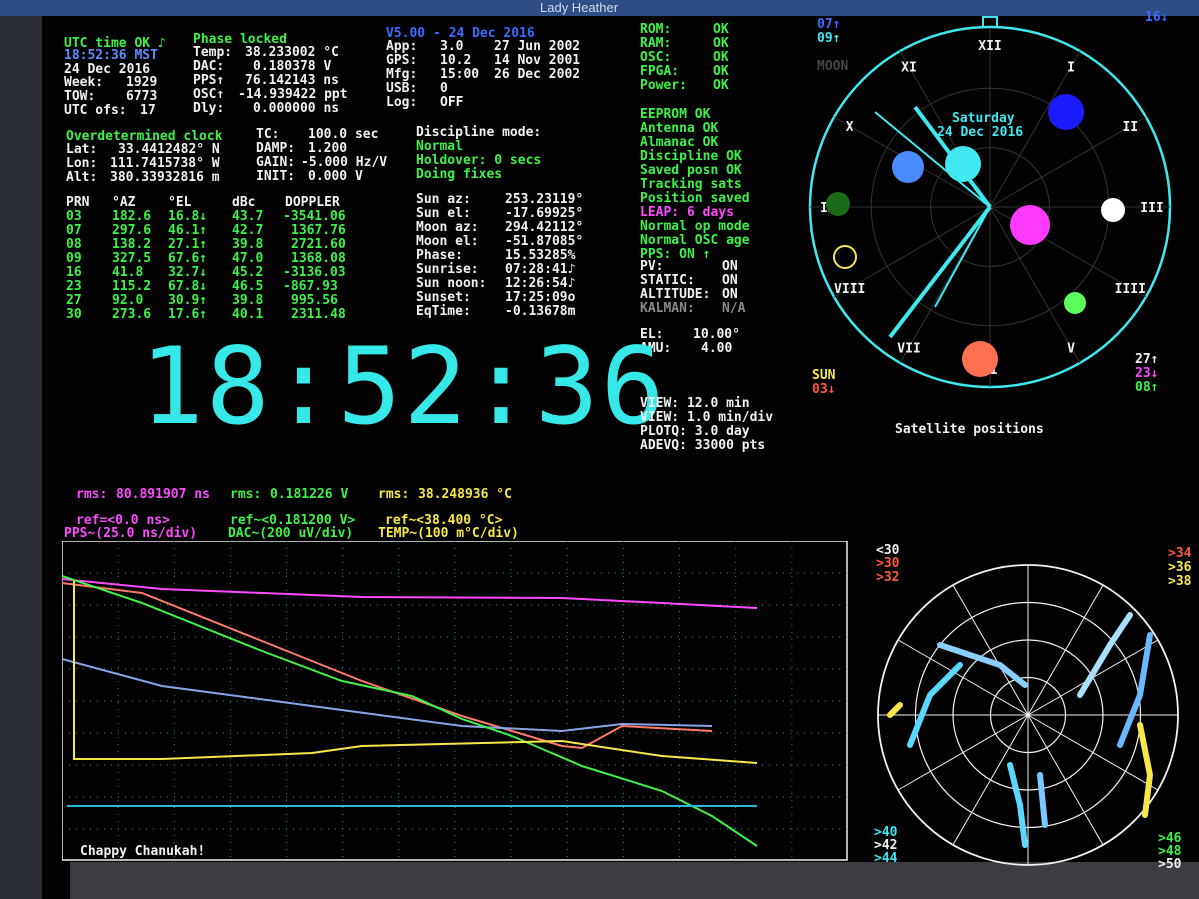  I want to click on sig-right-2: >36, so click(1180, 567).